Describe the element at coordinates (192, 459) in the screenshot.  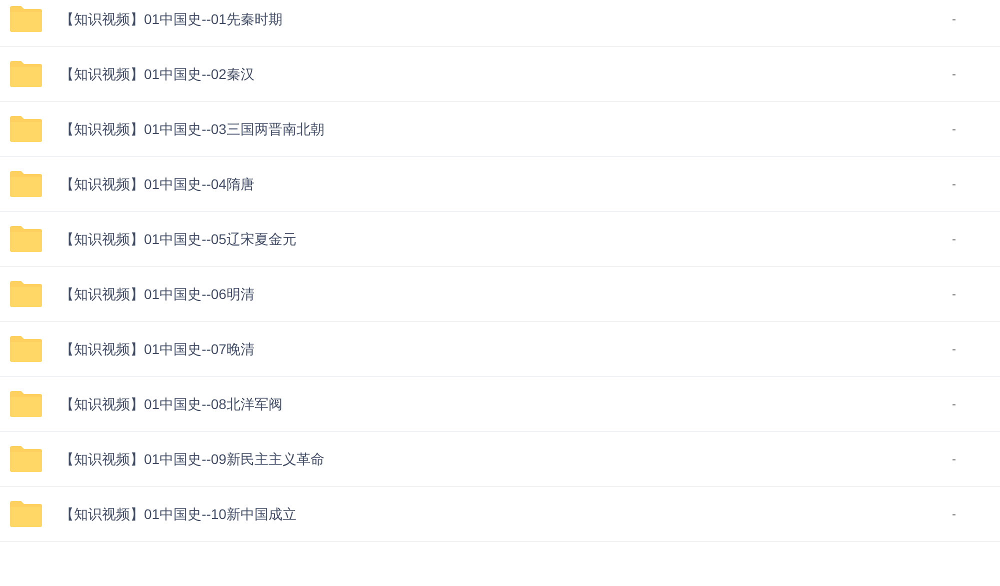
I see `folder-name: 【知识视频】01中国史--09新民主主义革命` at that location.